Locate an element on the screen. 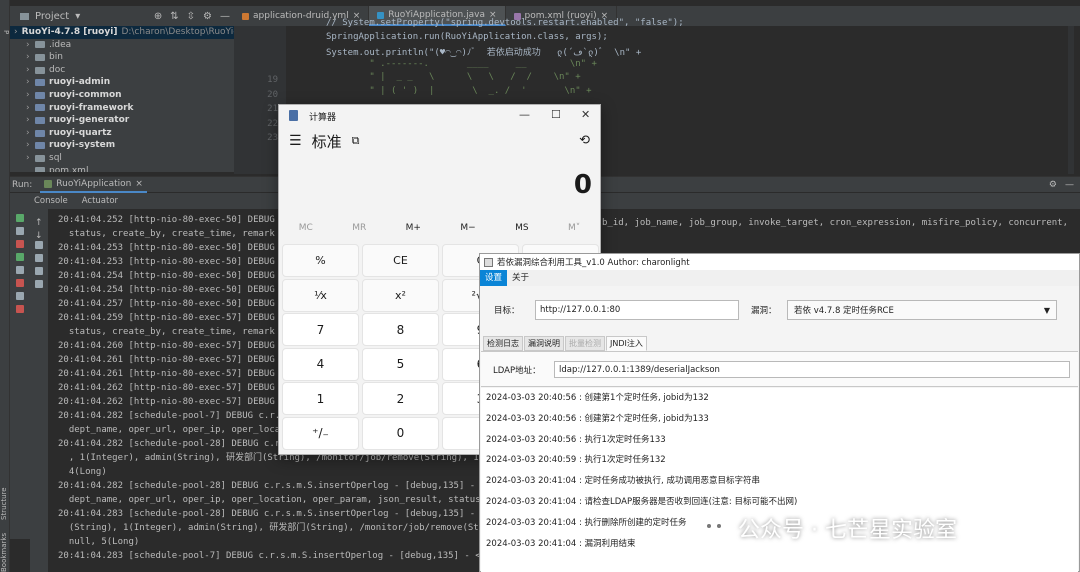 The height and width of the screenshot is (572, 1080). arrow-down-icon: ↓ is located at coordinates (39, 234).